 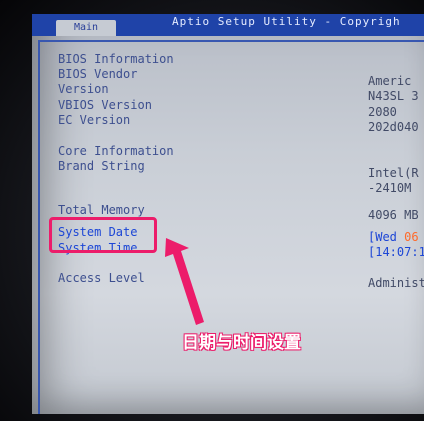 What do you see at coordinates (241, 343) in the screenshot?
I see `annotation-label: 日期与时间设置` at bounding box center [241, 343].